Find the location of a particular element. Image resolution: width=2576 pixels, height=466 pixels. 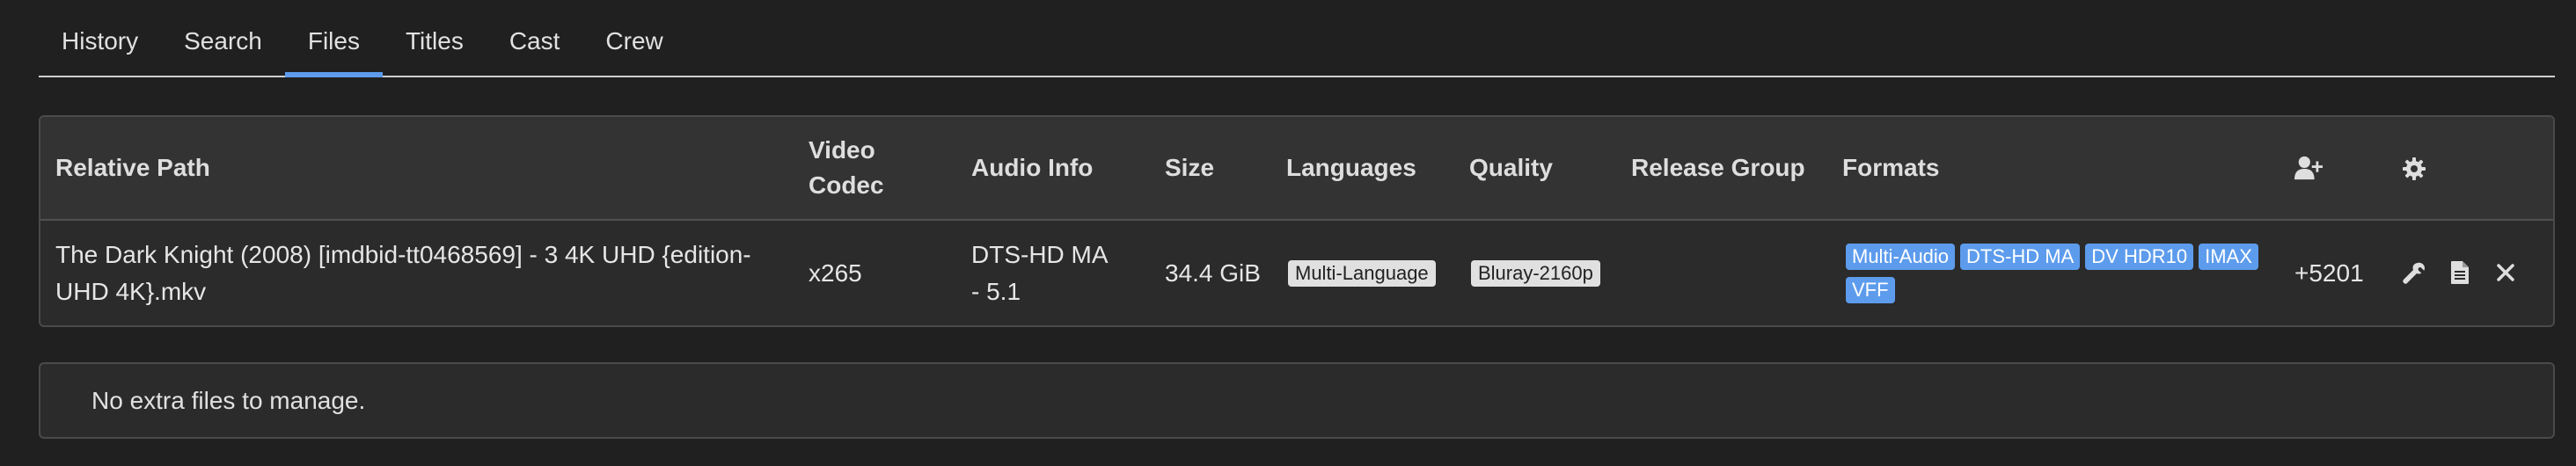

quality-badge: Bluray-2160p is located at coordinates (1535, 273).